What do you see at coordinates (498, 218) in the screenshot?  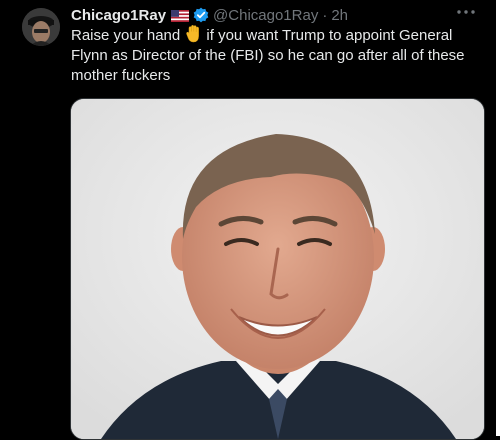 I see `window-edge` at bounding box center [498, 218].